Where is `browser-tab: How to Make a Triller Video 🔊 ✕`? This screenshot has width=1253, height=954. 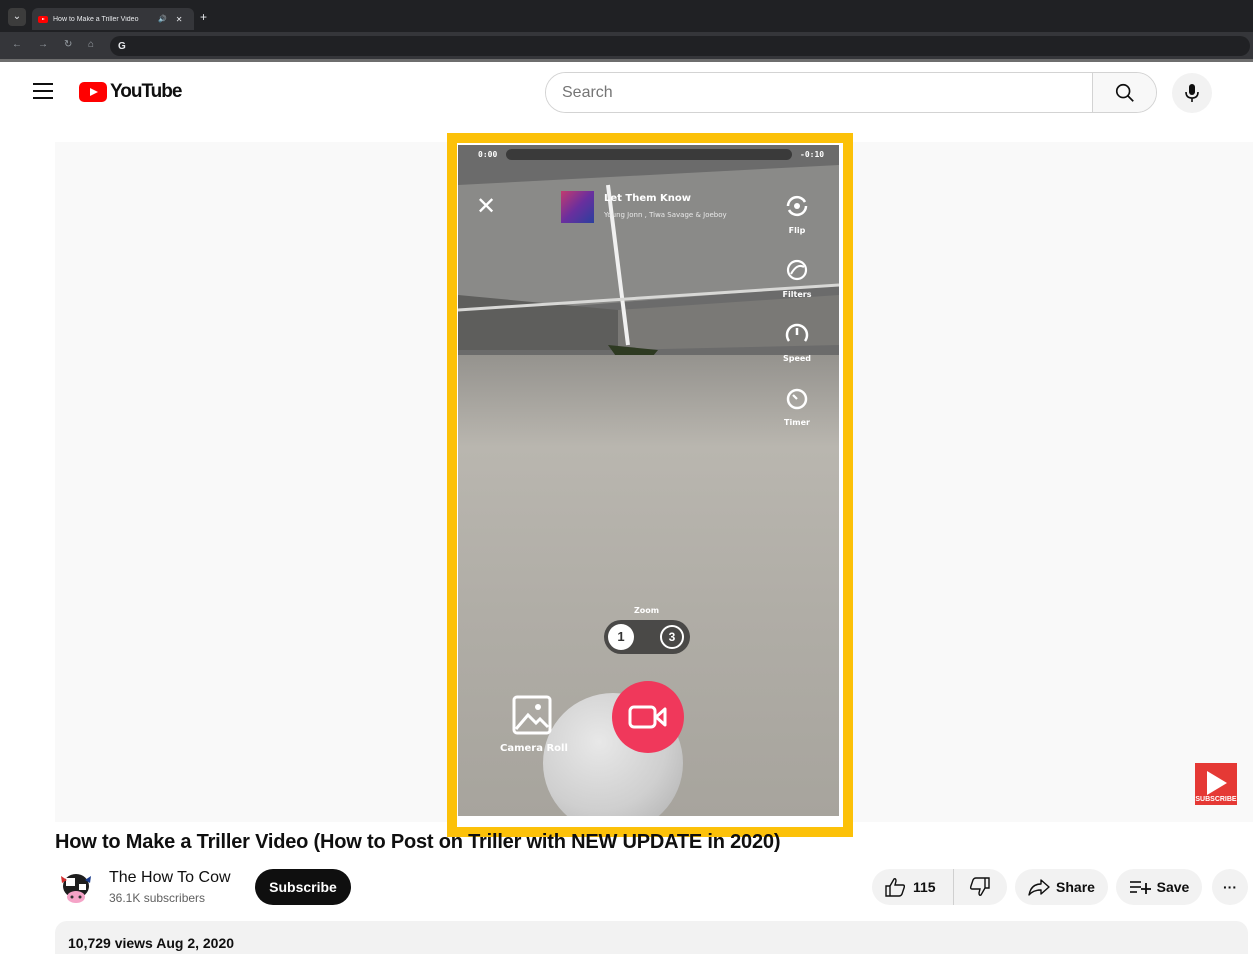
browser-tab: How to Make a Triller Video 🔊 ✕ is located at coordinates (113, 19).